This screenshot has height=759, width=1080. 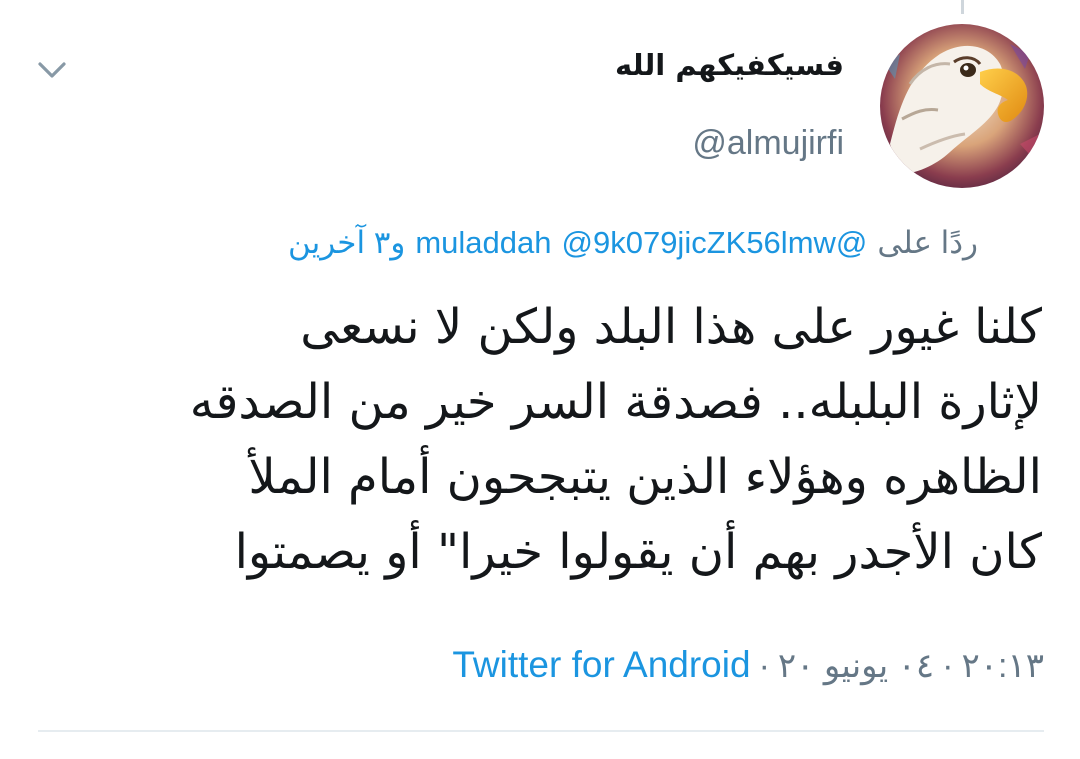 I want to click on author-handle: @almujirfi, so click(x=768, y=143).